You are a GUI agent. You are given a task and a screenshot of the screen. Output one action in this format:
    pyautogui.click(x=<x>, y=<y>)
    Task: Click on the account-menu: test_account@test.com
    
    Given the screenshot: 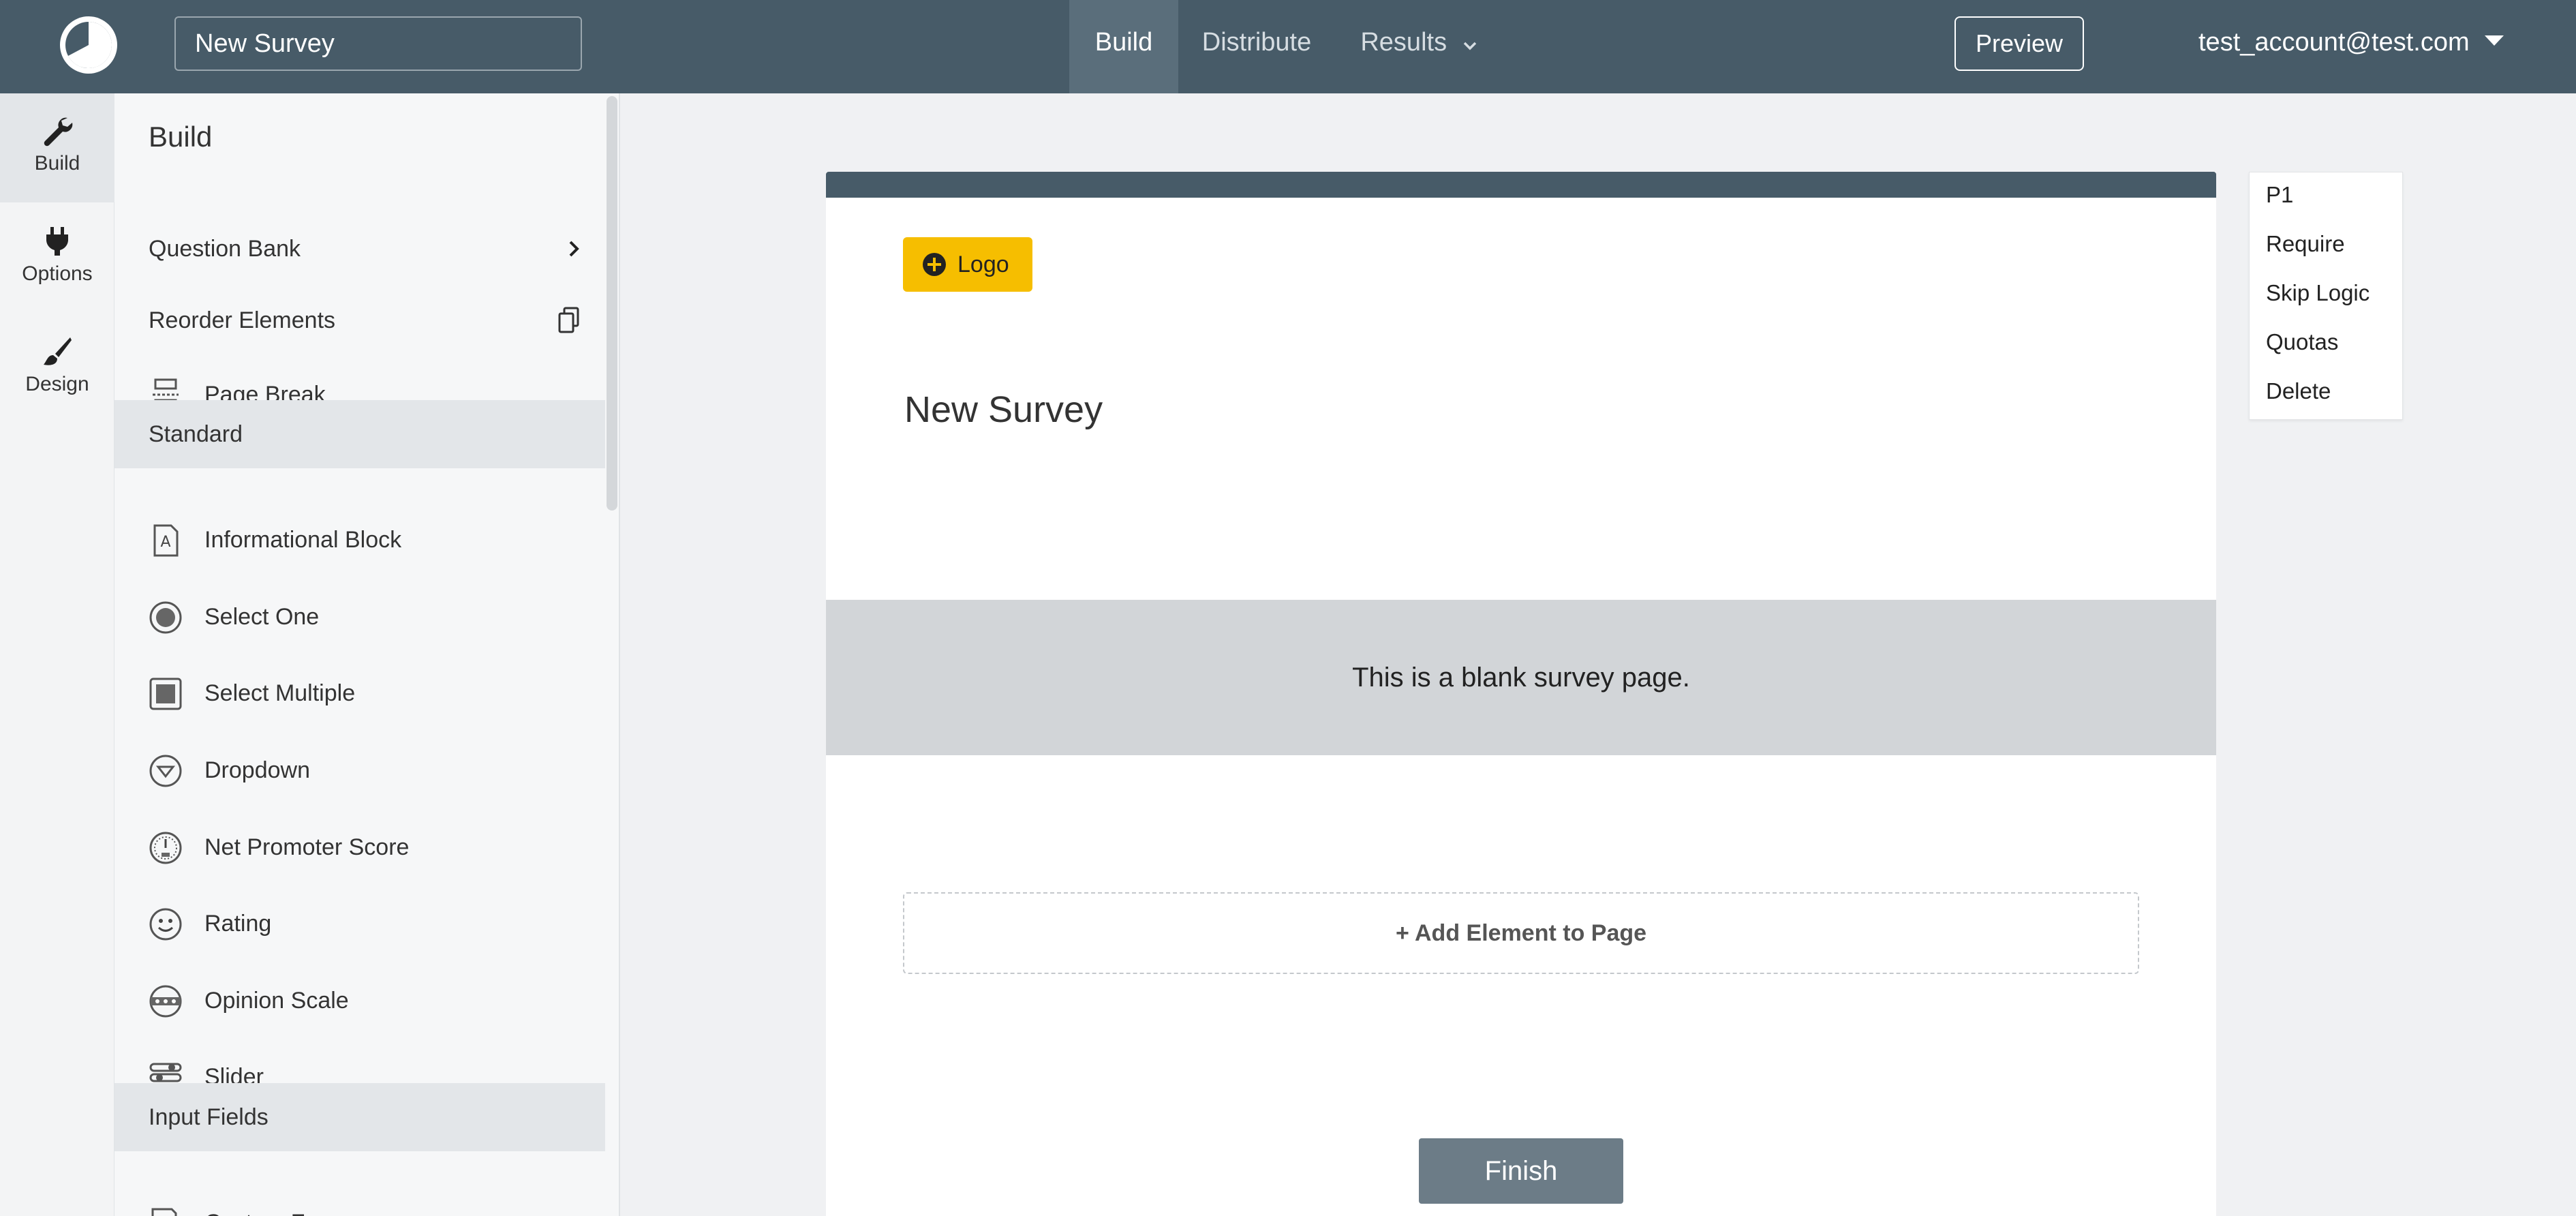 What is the action you would take?
    pyautogui.click(x=2351, y=46)
    